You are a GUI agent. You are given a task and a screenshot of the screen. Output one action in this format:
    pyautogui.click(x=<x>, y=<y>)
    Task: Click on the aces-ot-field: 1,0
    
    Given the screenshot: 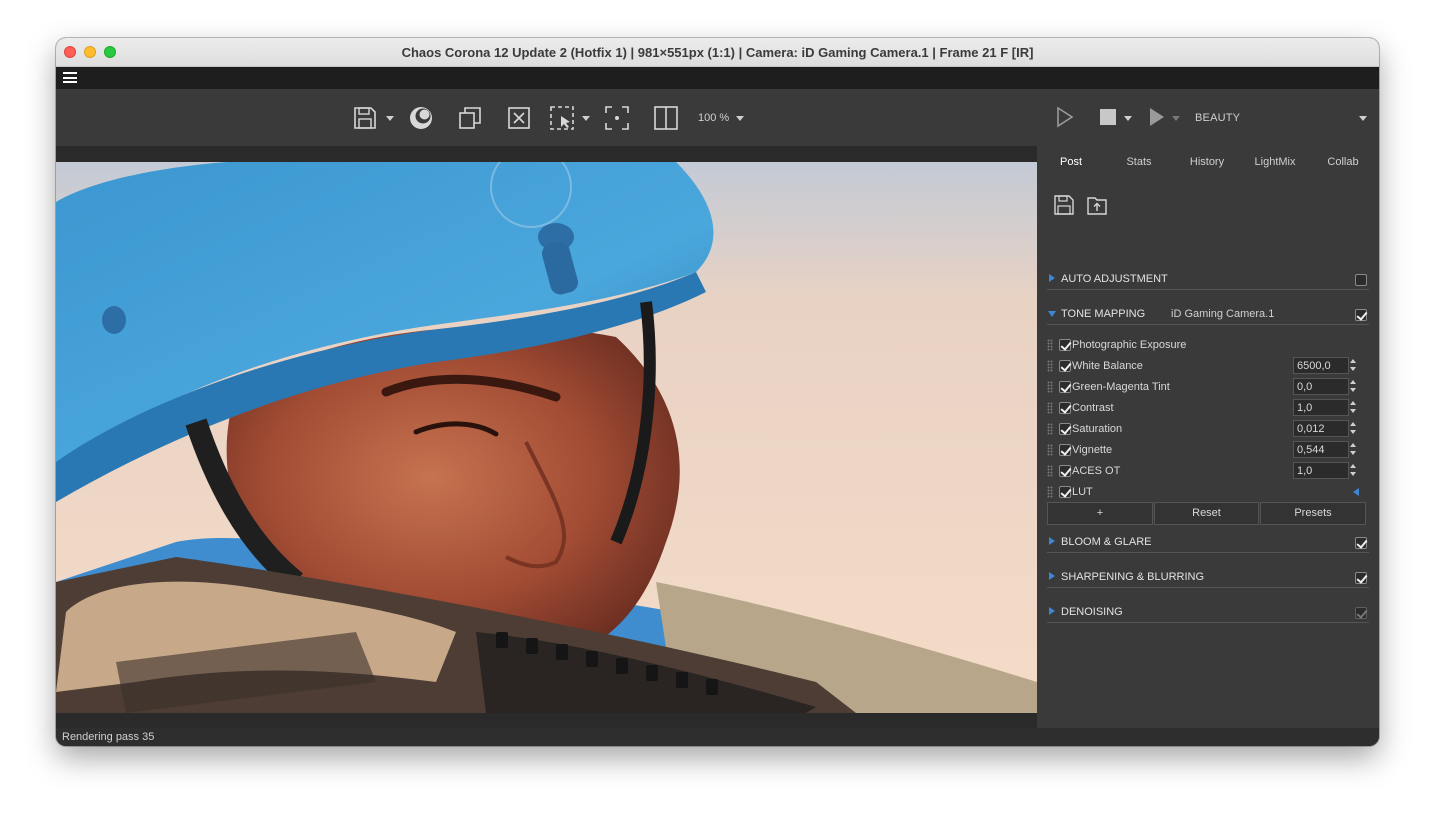 What is the action you would take?
    pyautogui.click(x=1321, y=470)
    